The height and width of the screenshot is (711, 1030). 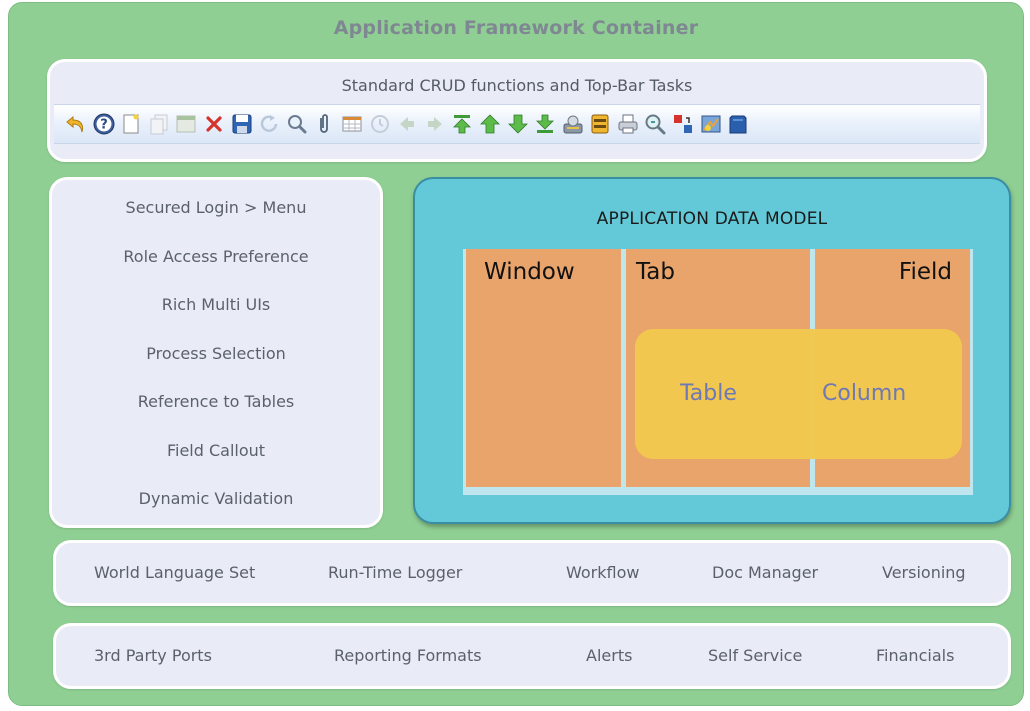 I want to click on new-record-icon, so click(x=131, y=124).